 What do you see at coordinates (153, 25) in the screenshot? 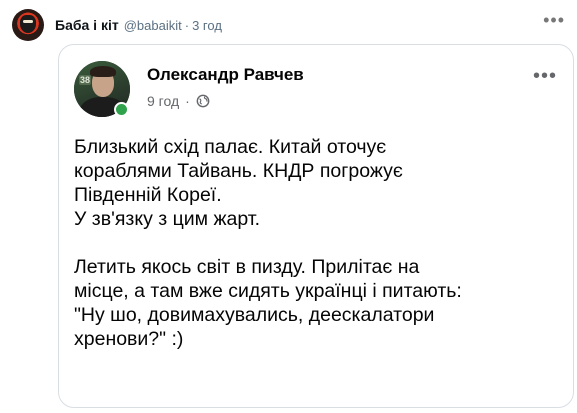
I see `author-handle: @babaikit` at bounding box center [153, 25].